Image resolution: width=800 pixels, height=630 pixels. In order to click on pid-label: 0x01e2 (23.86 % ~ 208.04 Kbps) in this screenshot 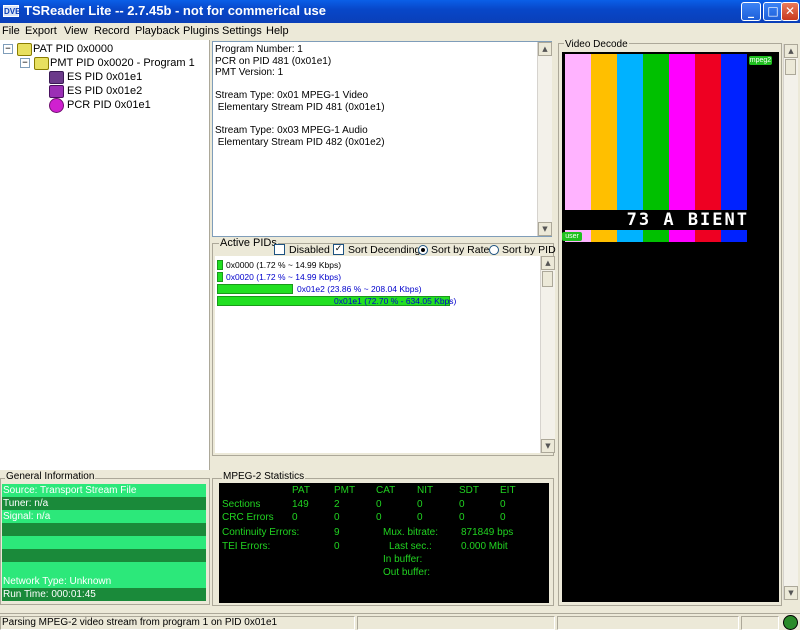, I will do `click(359, 289)`.